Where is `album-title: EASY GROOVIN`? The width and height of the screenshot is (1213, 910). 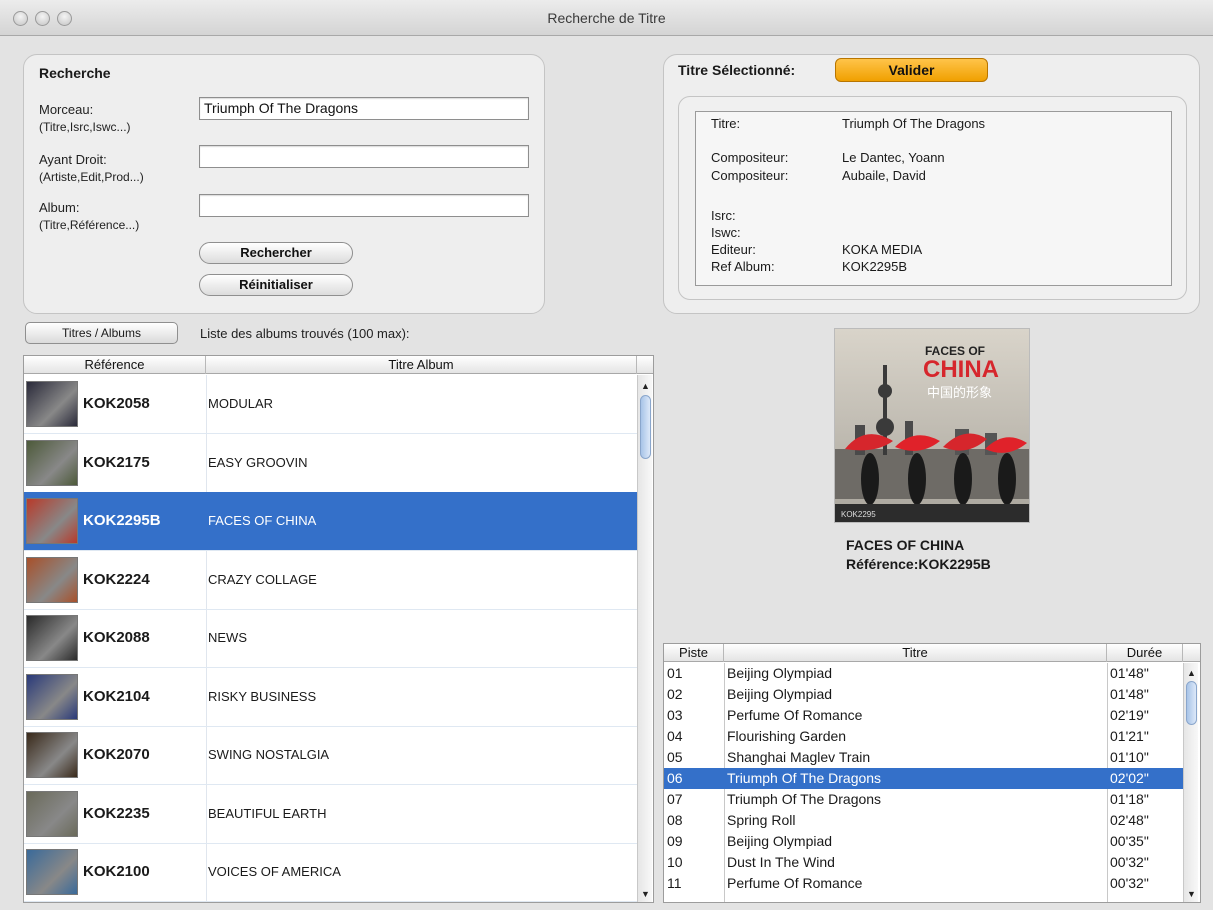 album-title: EASY GROOVIN is located at coordinates (258, 462).